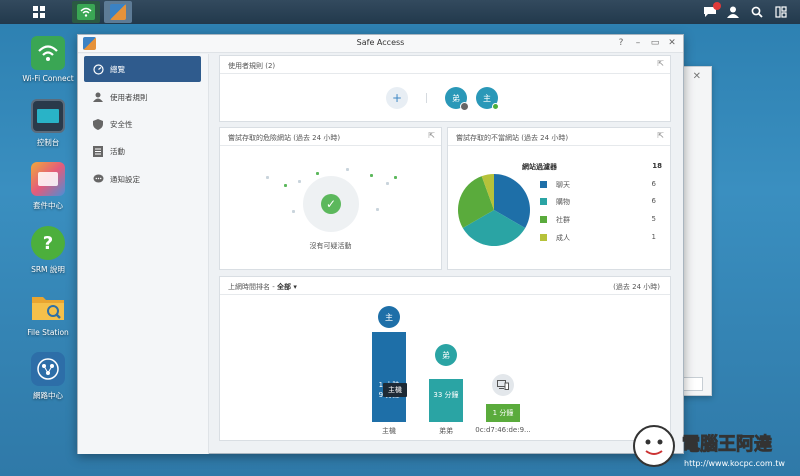  Describe the element at coordinates (598, 202) in the screenshot. I see `legend-item: 購物 6` at that location.